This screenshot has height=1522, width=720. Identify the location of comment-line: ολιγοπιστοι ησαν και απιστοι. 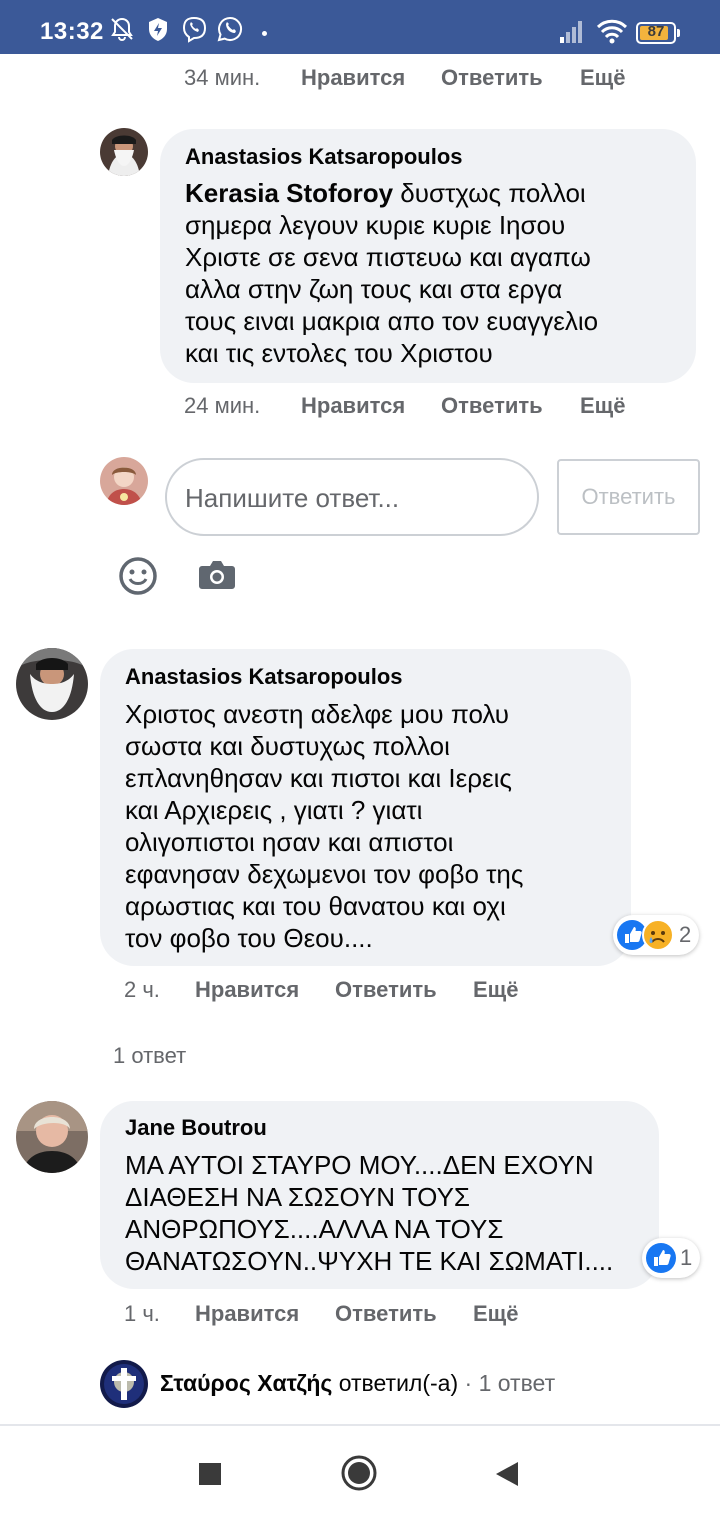
(289, 842).